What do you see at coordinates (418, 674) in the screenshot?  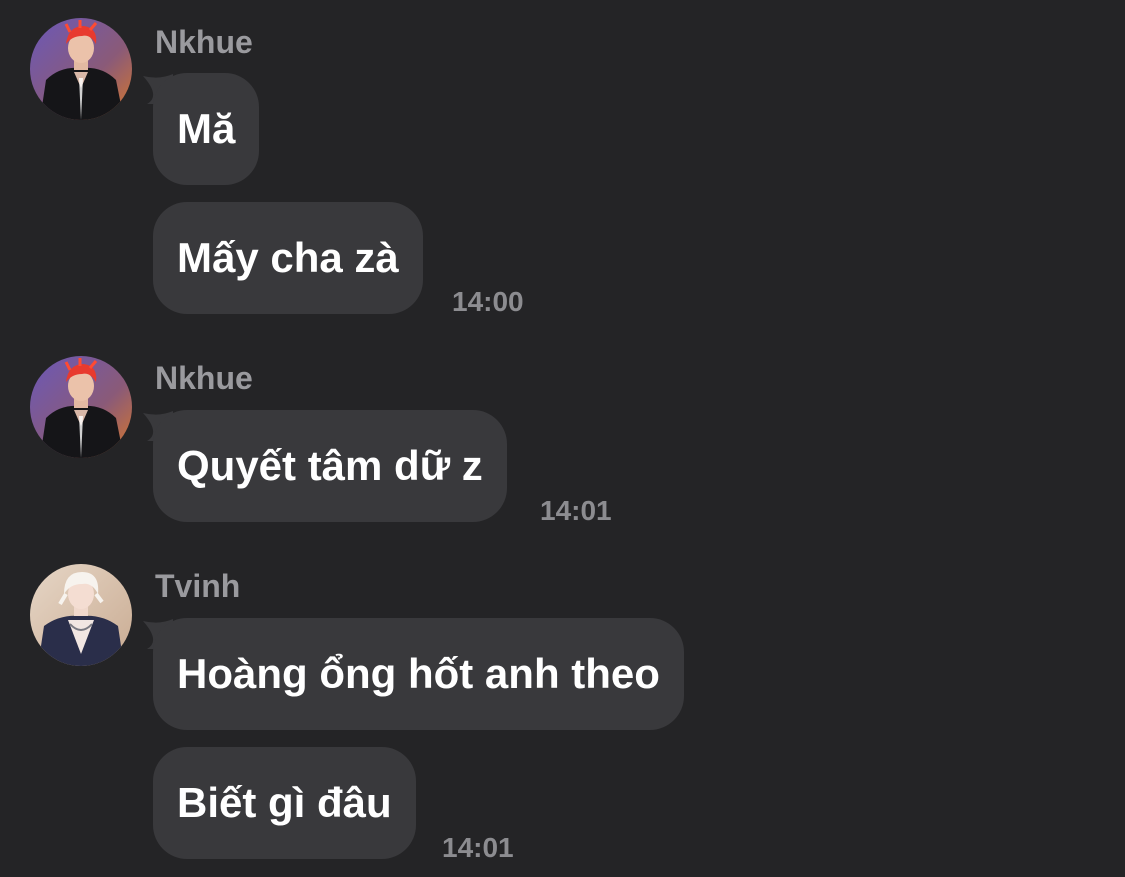 I see `message-bubble: Hoàng ổng hốt anh theo` at bounding box center [418, 674].